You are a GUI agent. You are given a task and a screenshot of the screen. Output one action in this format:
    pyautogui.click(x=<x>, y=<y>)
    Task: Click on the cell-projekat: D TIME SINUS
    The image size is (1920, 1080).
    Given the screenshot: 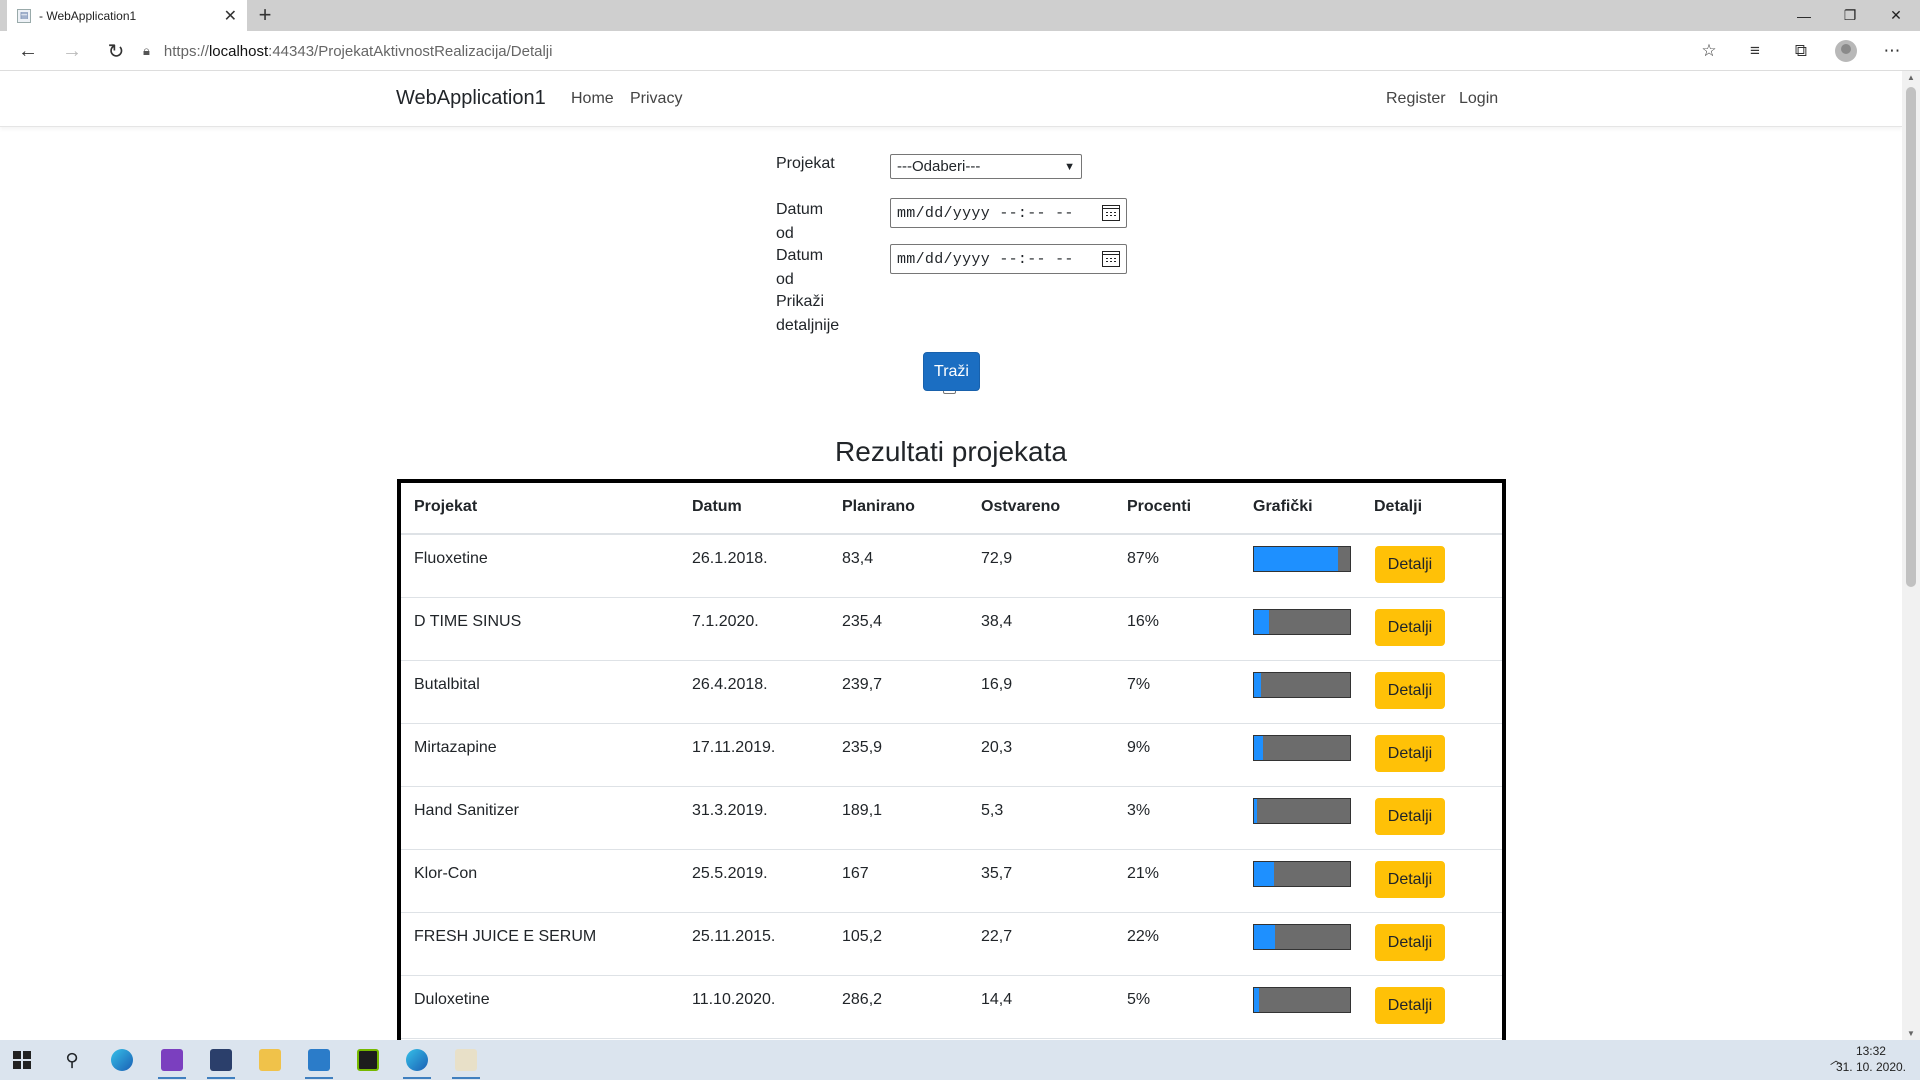 What is the action you would take?
    pyautogui.click(x=468, y=621)
    